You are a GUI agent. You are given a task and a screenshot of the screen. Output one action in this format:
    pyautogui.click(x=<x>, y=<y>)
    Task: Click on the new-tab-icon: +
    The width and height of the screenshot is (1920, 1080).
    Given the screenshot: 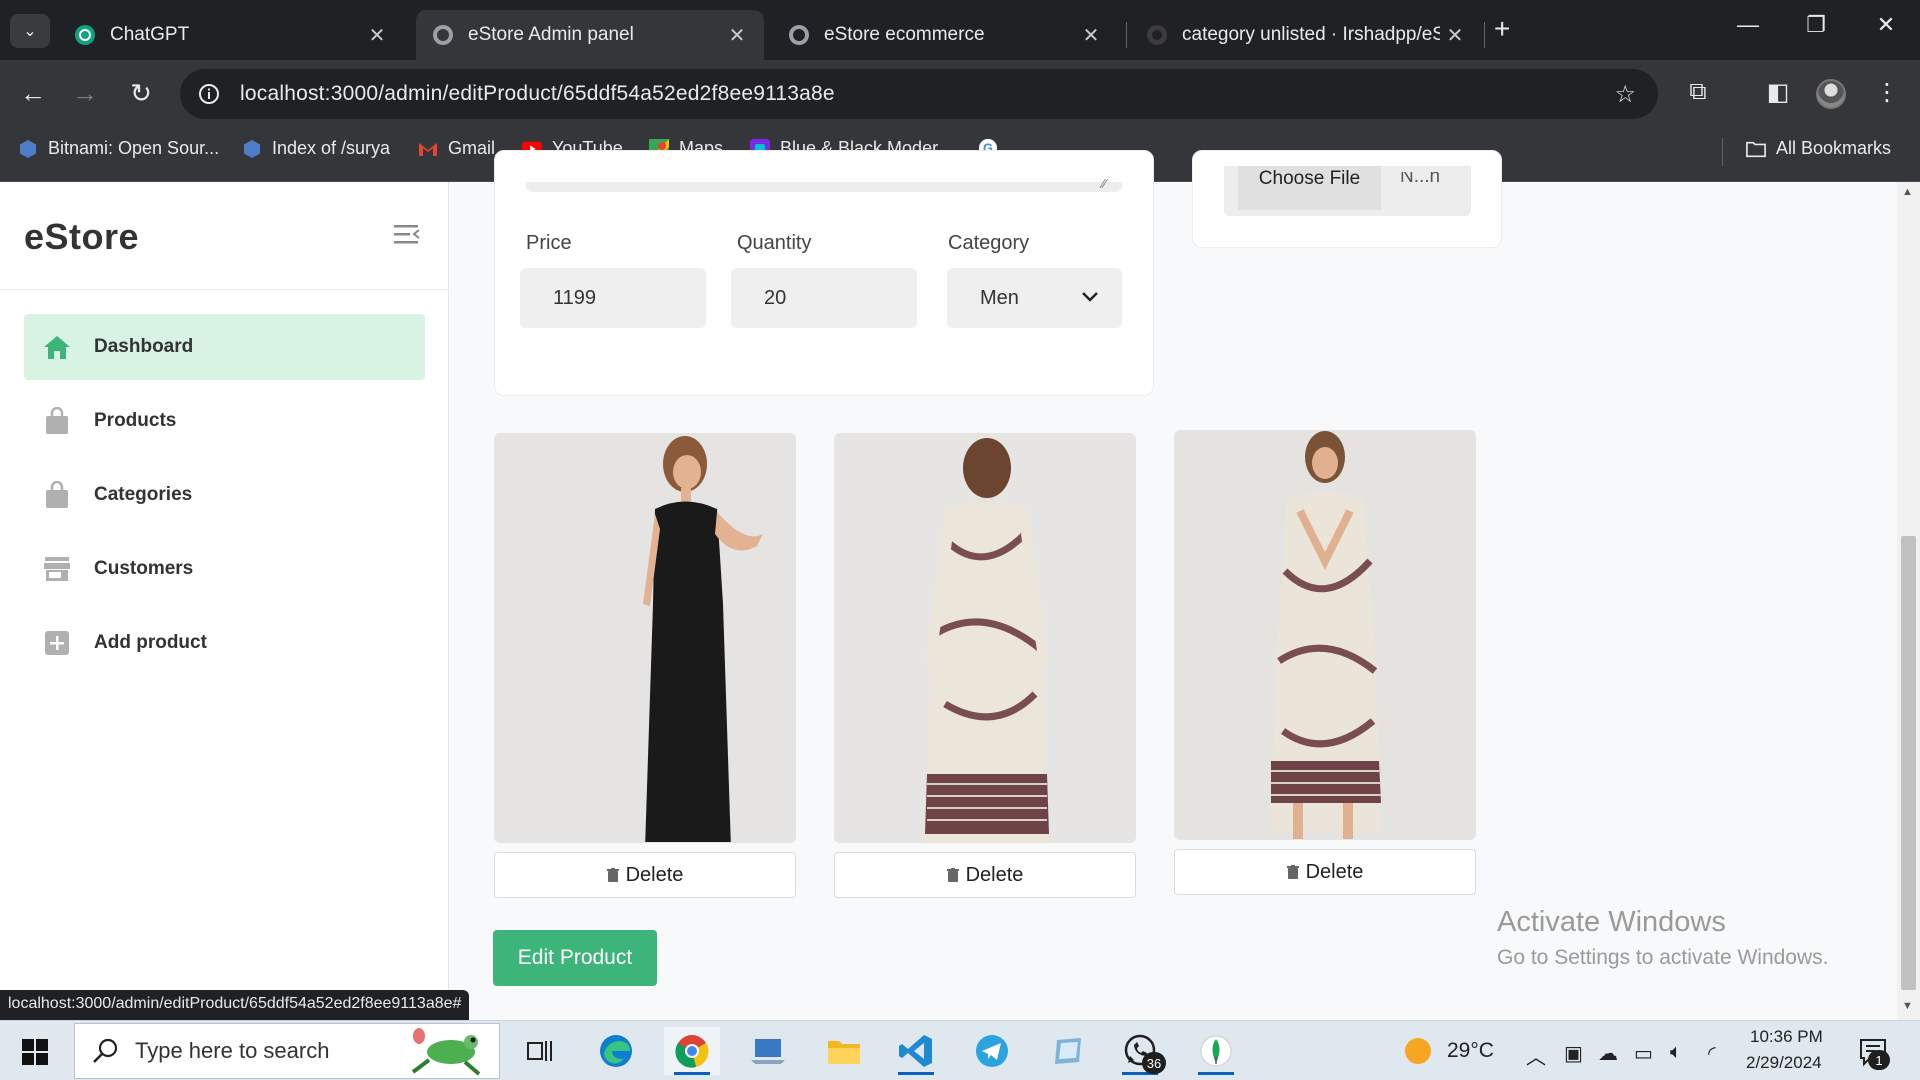 What is the action you would take?
    pyautogui.click(x=1502, y=29)
    